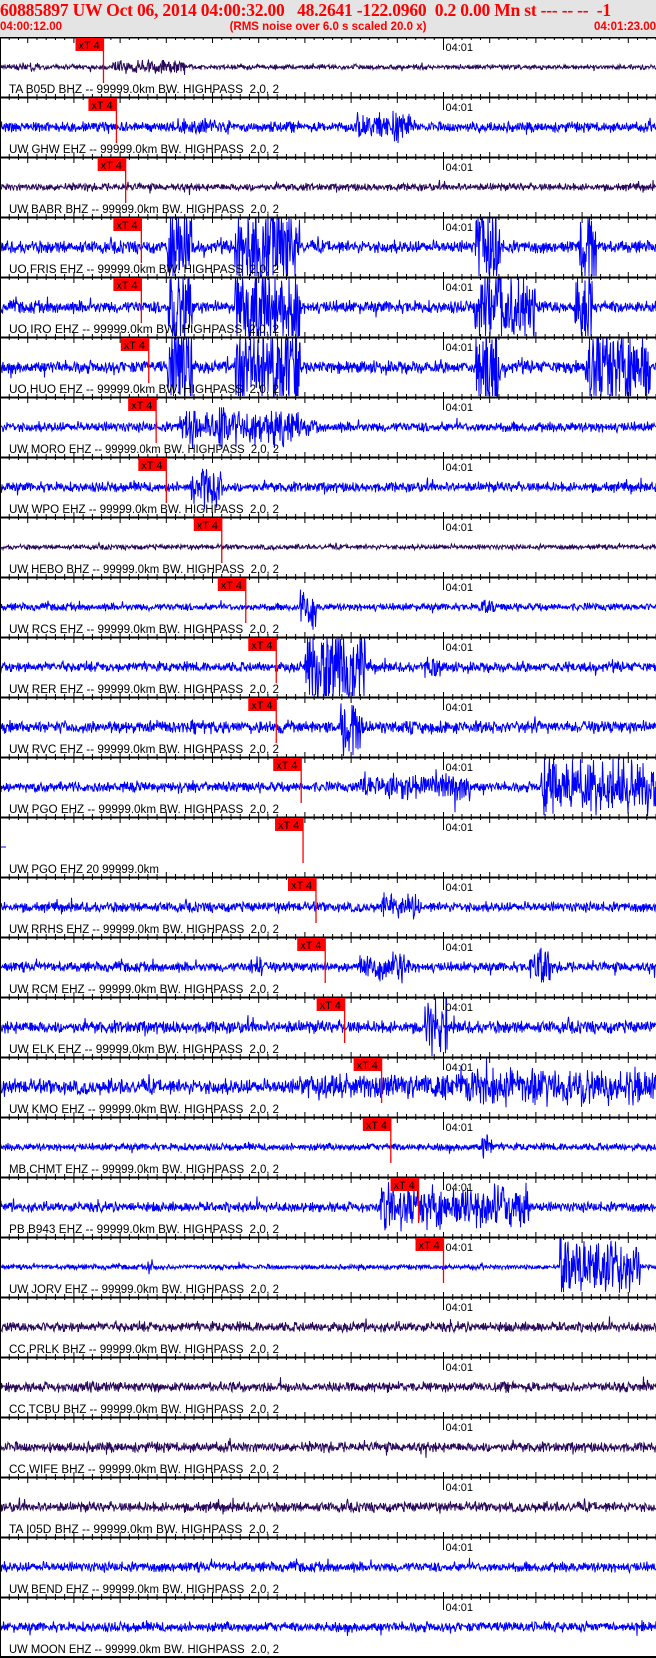  What do you see at coordinates (328, 27) in the screenshot?
I see `rms-note: (RMS noise over 6.0 s scaled 20.0 x)` at bounding box center [328, 27].